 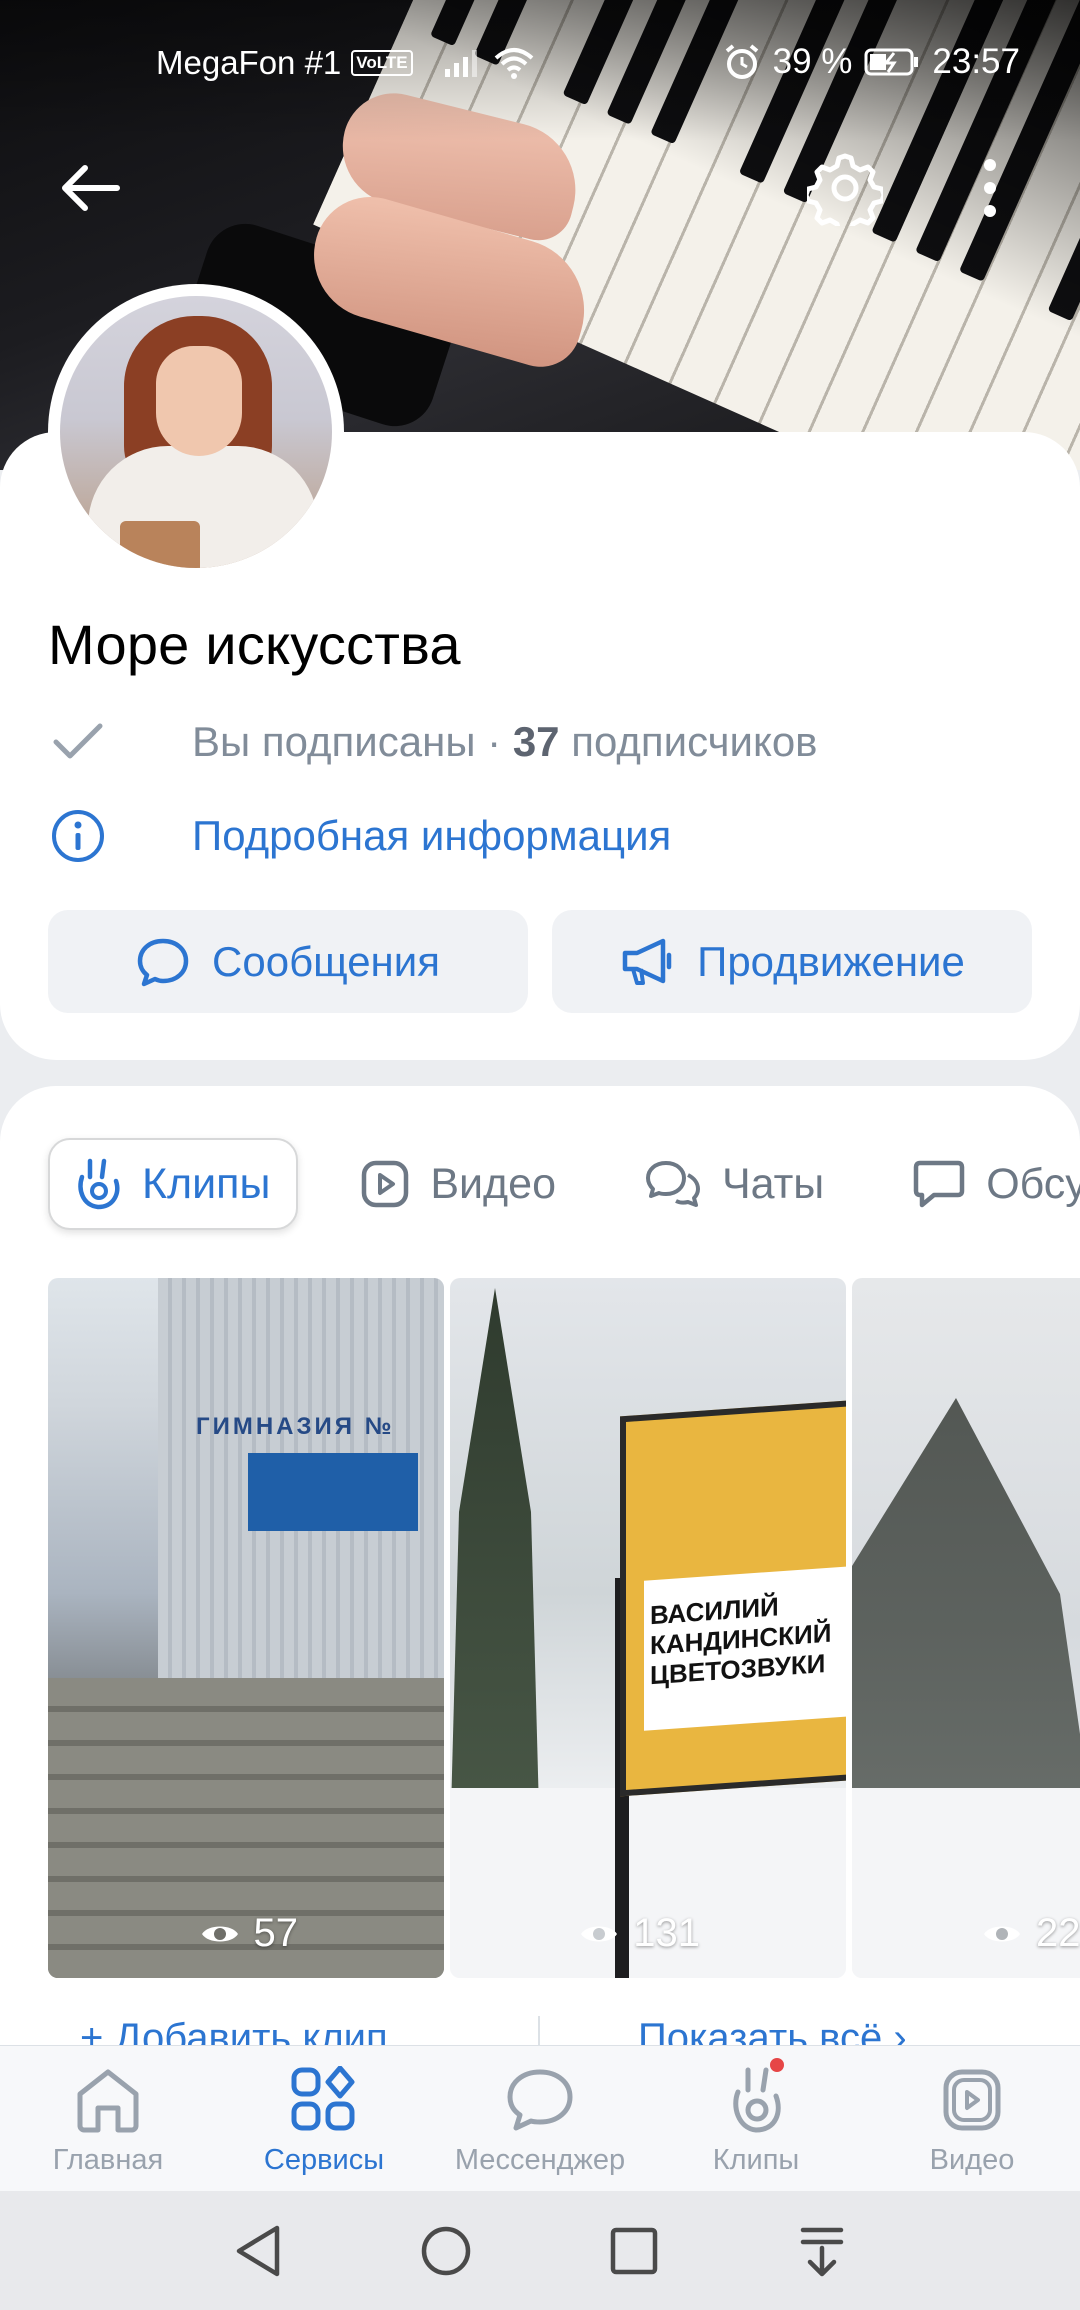 What do you see at coordinates (972, 2160) in the screenshot?
I see `tabbar-video-label: Видео` at bounding box center [972, 2160].